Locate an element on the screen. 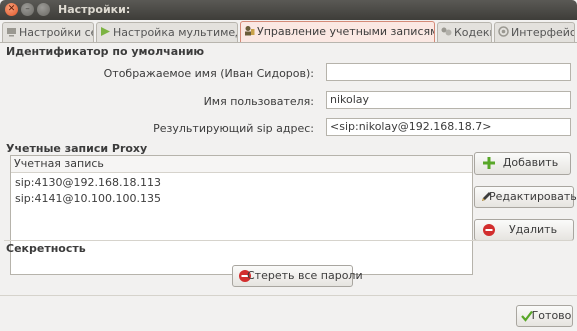 The width and height of the screenshot is (577, 331). minimize-window-button: – is located at coordinates (27, 9).